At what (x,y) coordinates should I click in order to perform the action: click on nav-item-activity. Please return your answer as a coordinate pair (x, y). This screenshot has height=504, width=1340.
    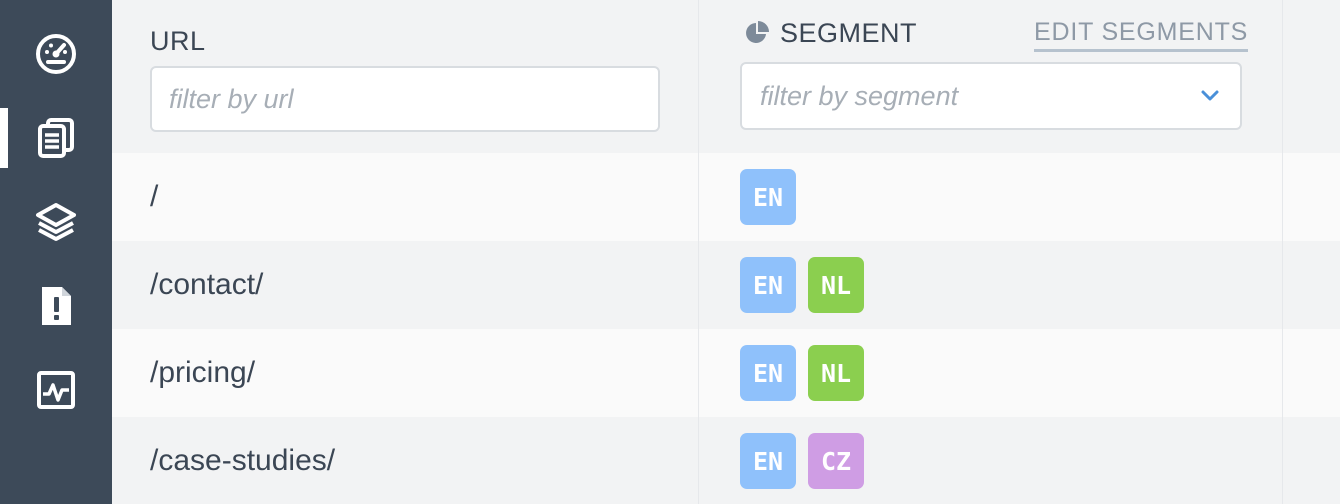
    Looking at the image, I should click on (56, 390).